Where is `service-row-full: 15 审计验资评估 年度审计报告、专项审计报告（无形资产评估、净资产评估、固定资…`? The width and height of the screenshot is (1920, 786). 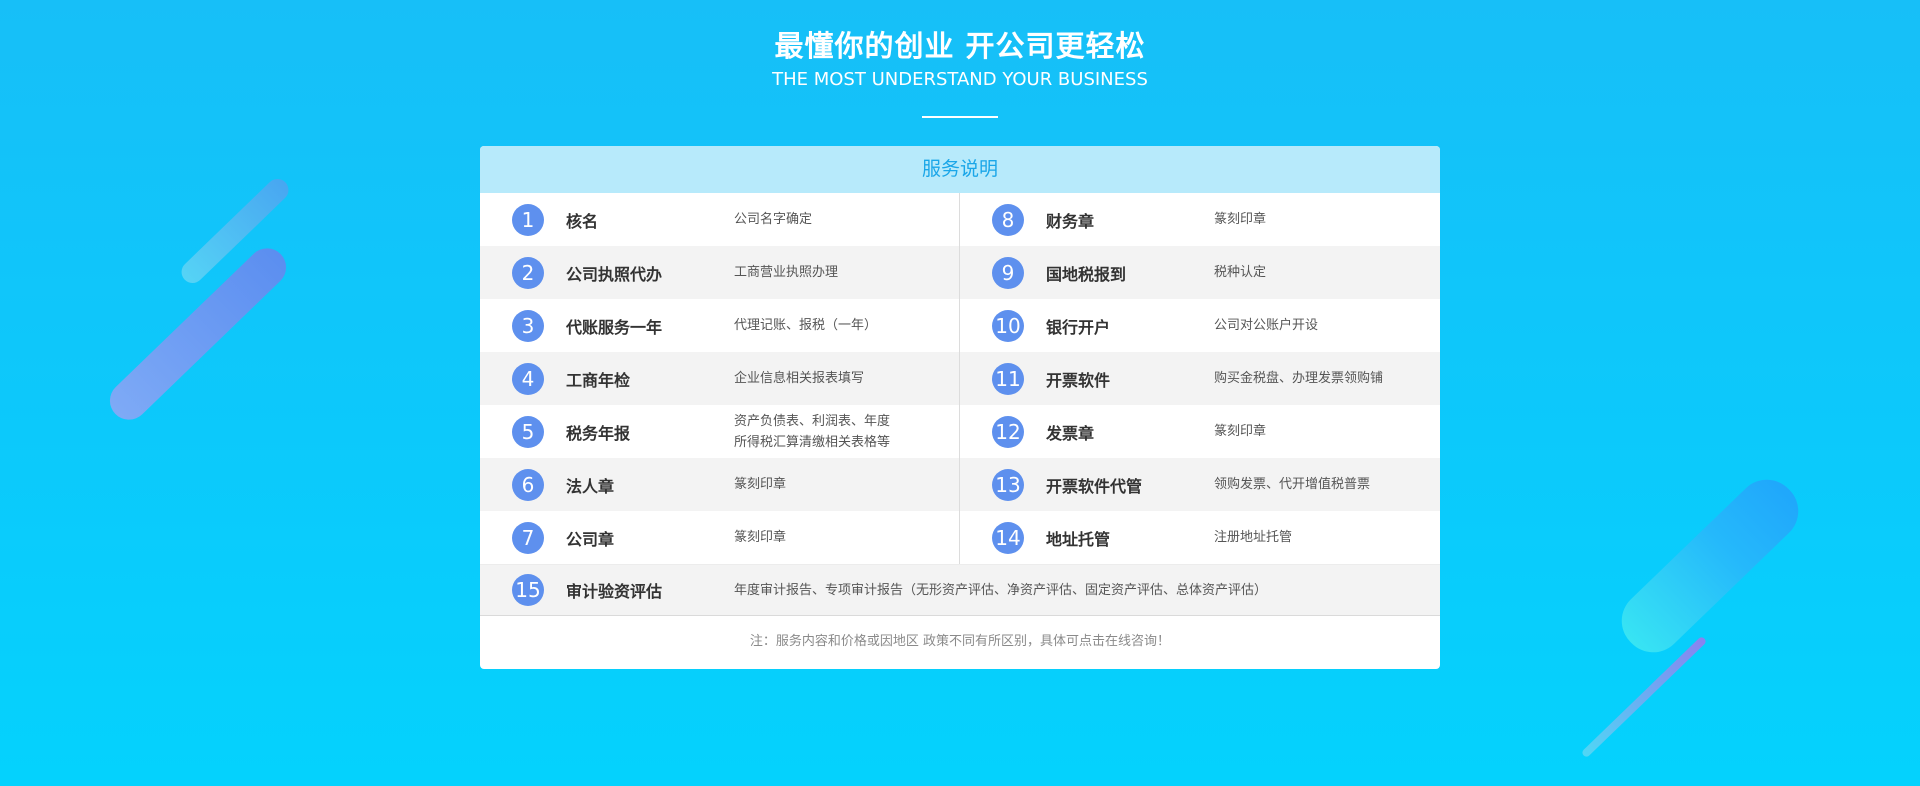
service-row-full: 15 审计验资评估 年度审计报告、专项审计报告（无形资产评估、净资产评估、固定资… is located at coordinates (960, 590).